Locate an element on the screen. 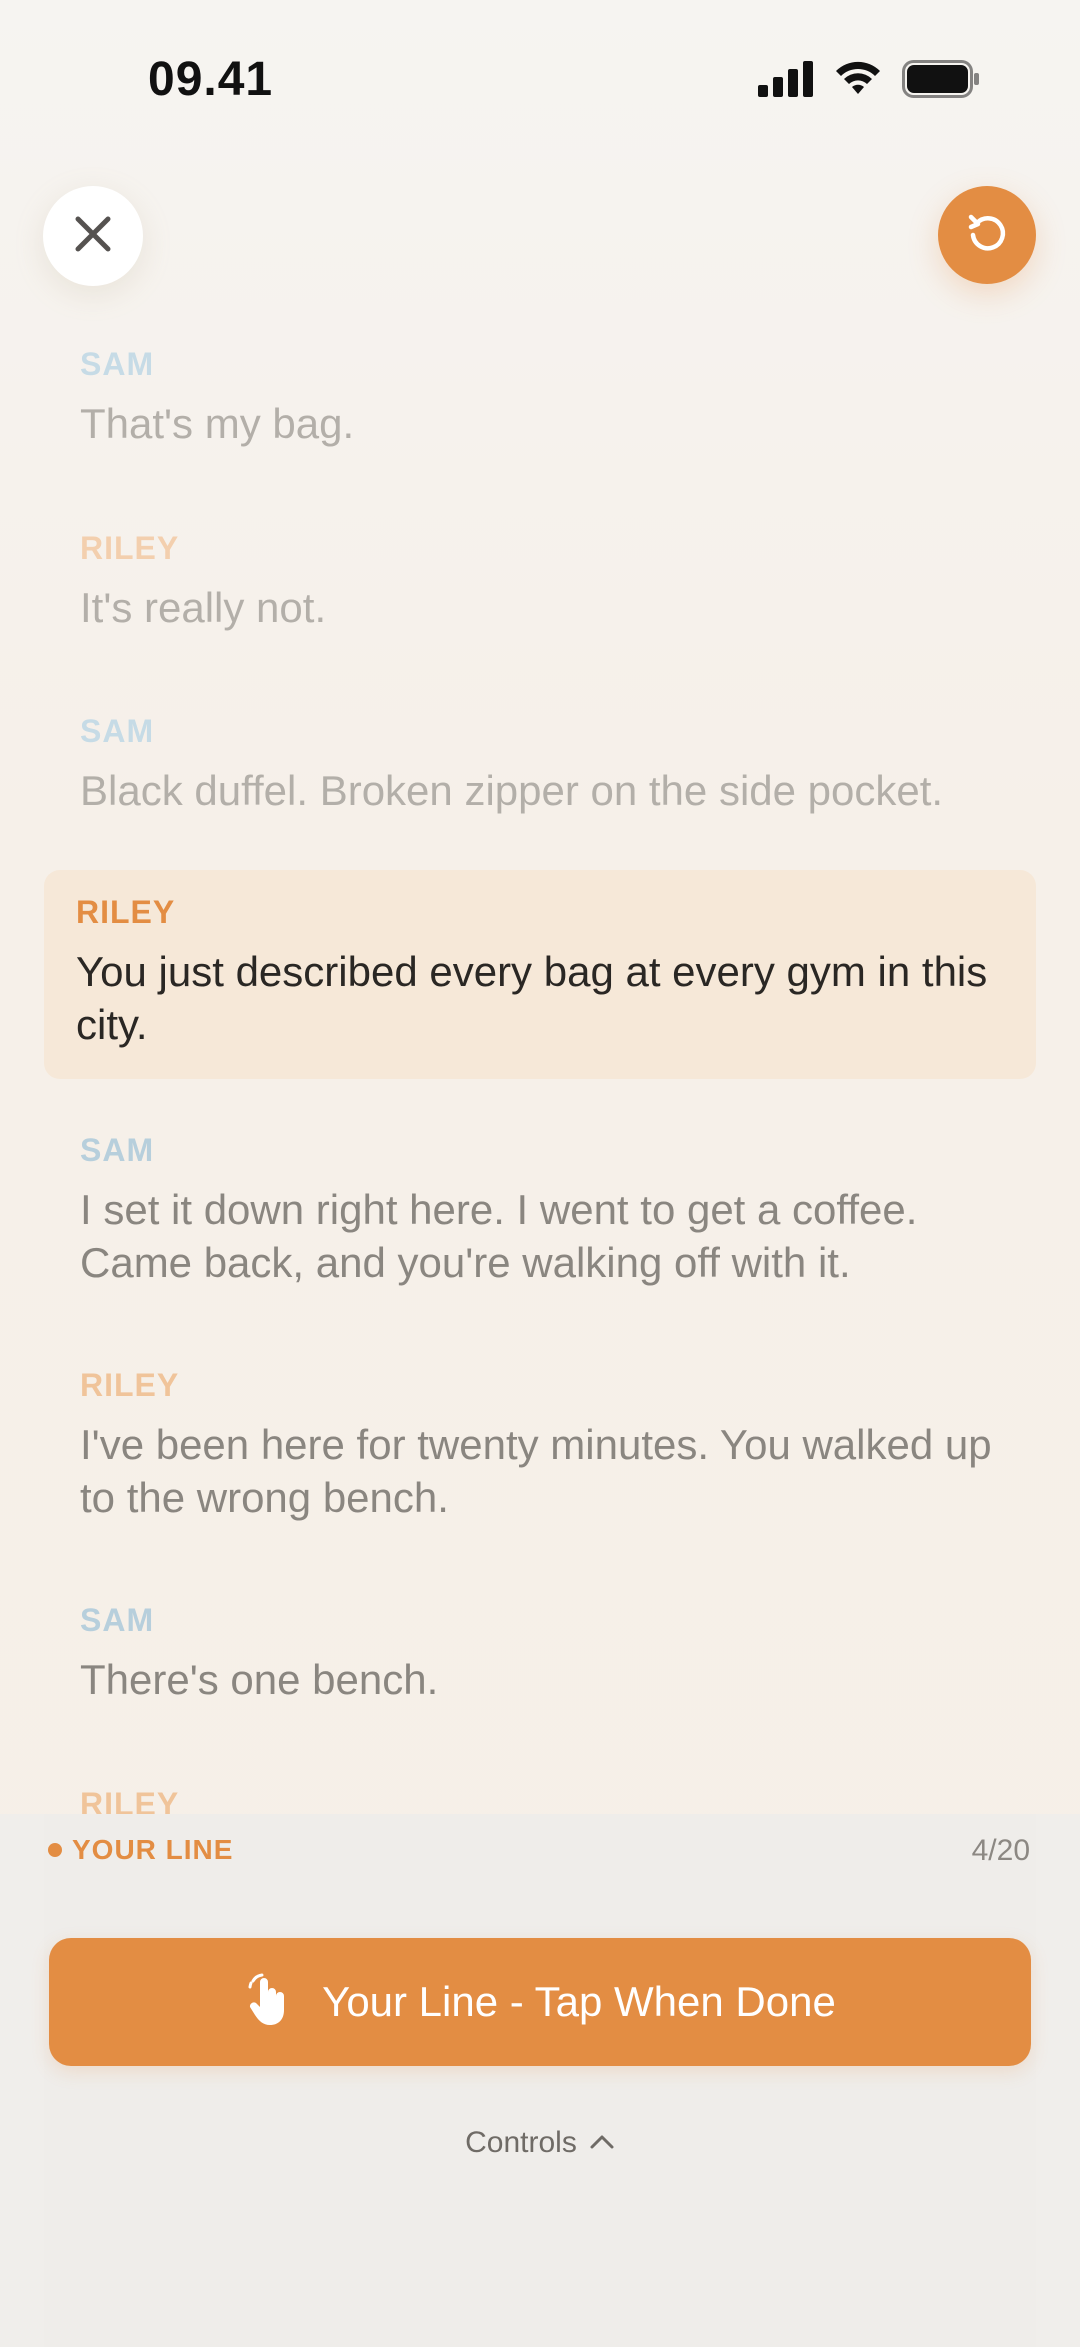  tap-when-done-button: Your Line - Tap When Done is located at coordinates (540, 2002).